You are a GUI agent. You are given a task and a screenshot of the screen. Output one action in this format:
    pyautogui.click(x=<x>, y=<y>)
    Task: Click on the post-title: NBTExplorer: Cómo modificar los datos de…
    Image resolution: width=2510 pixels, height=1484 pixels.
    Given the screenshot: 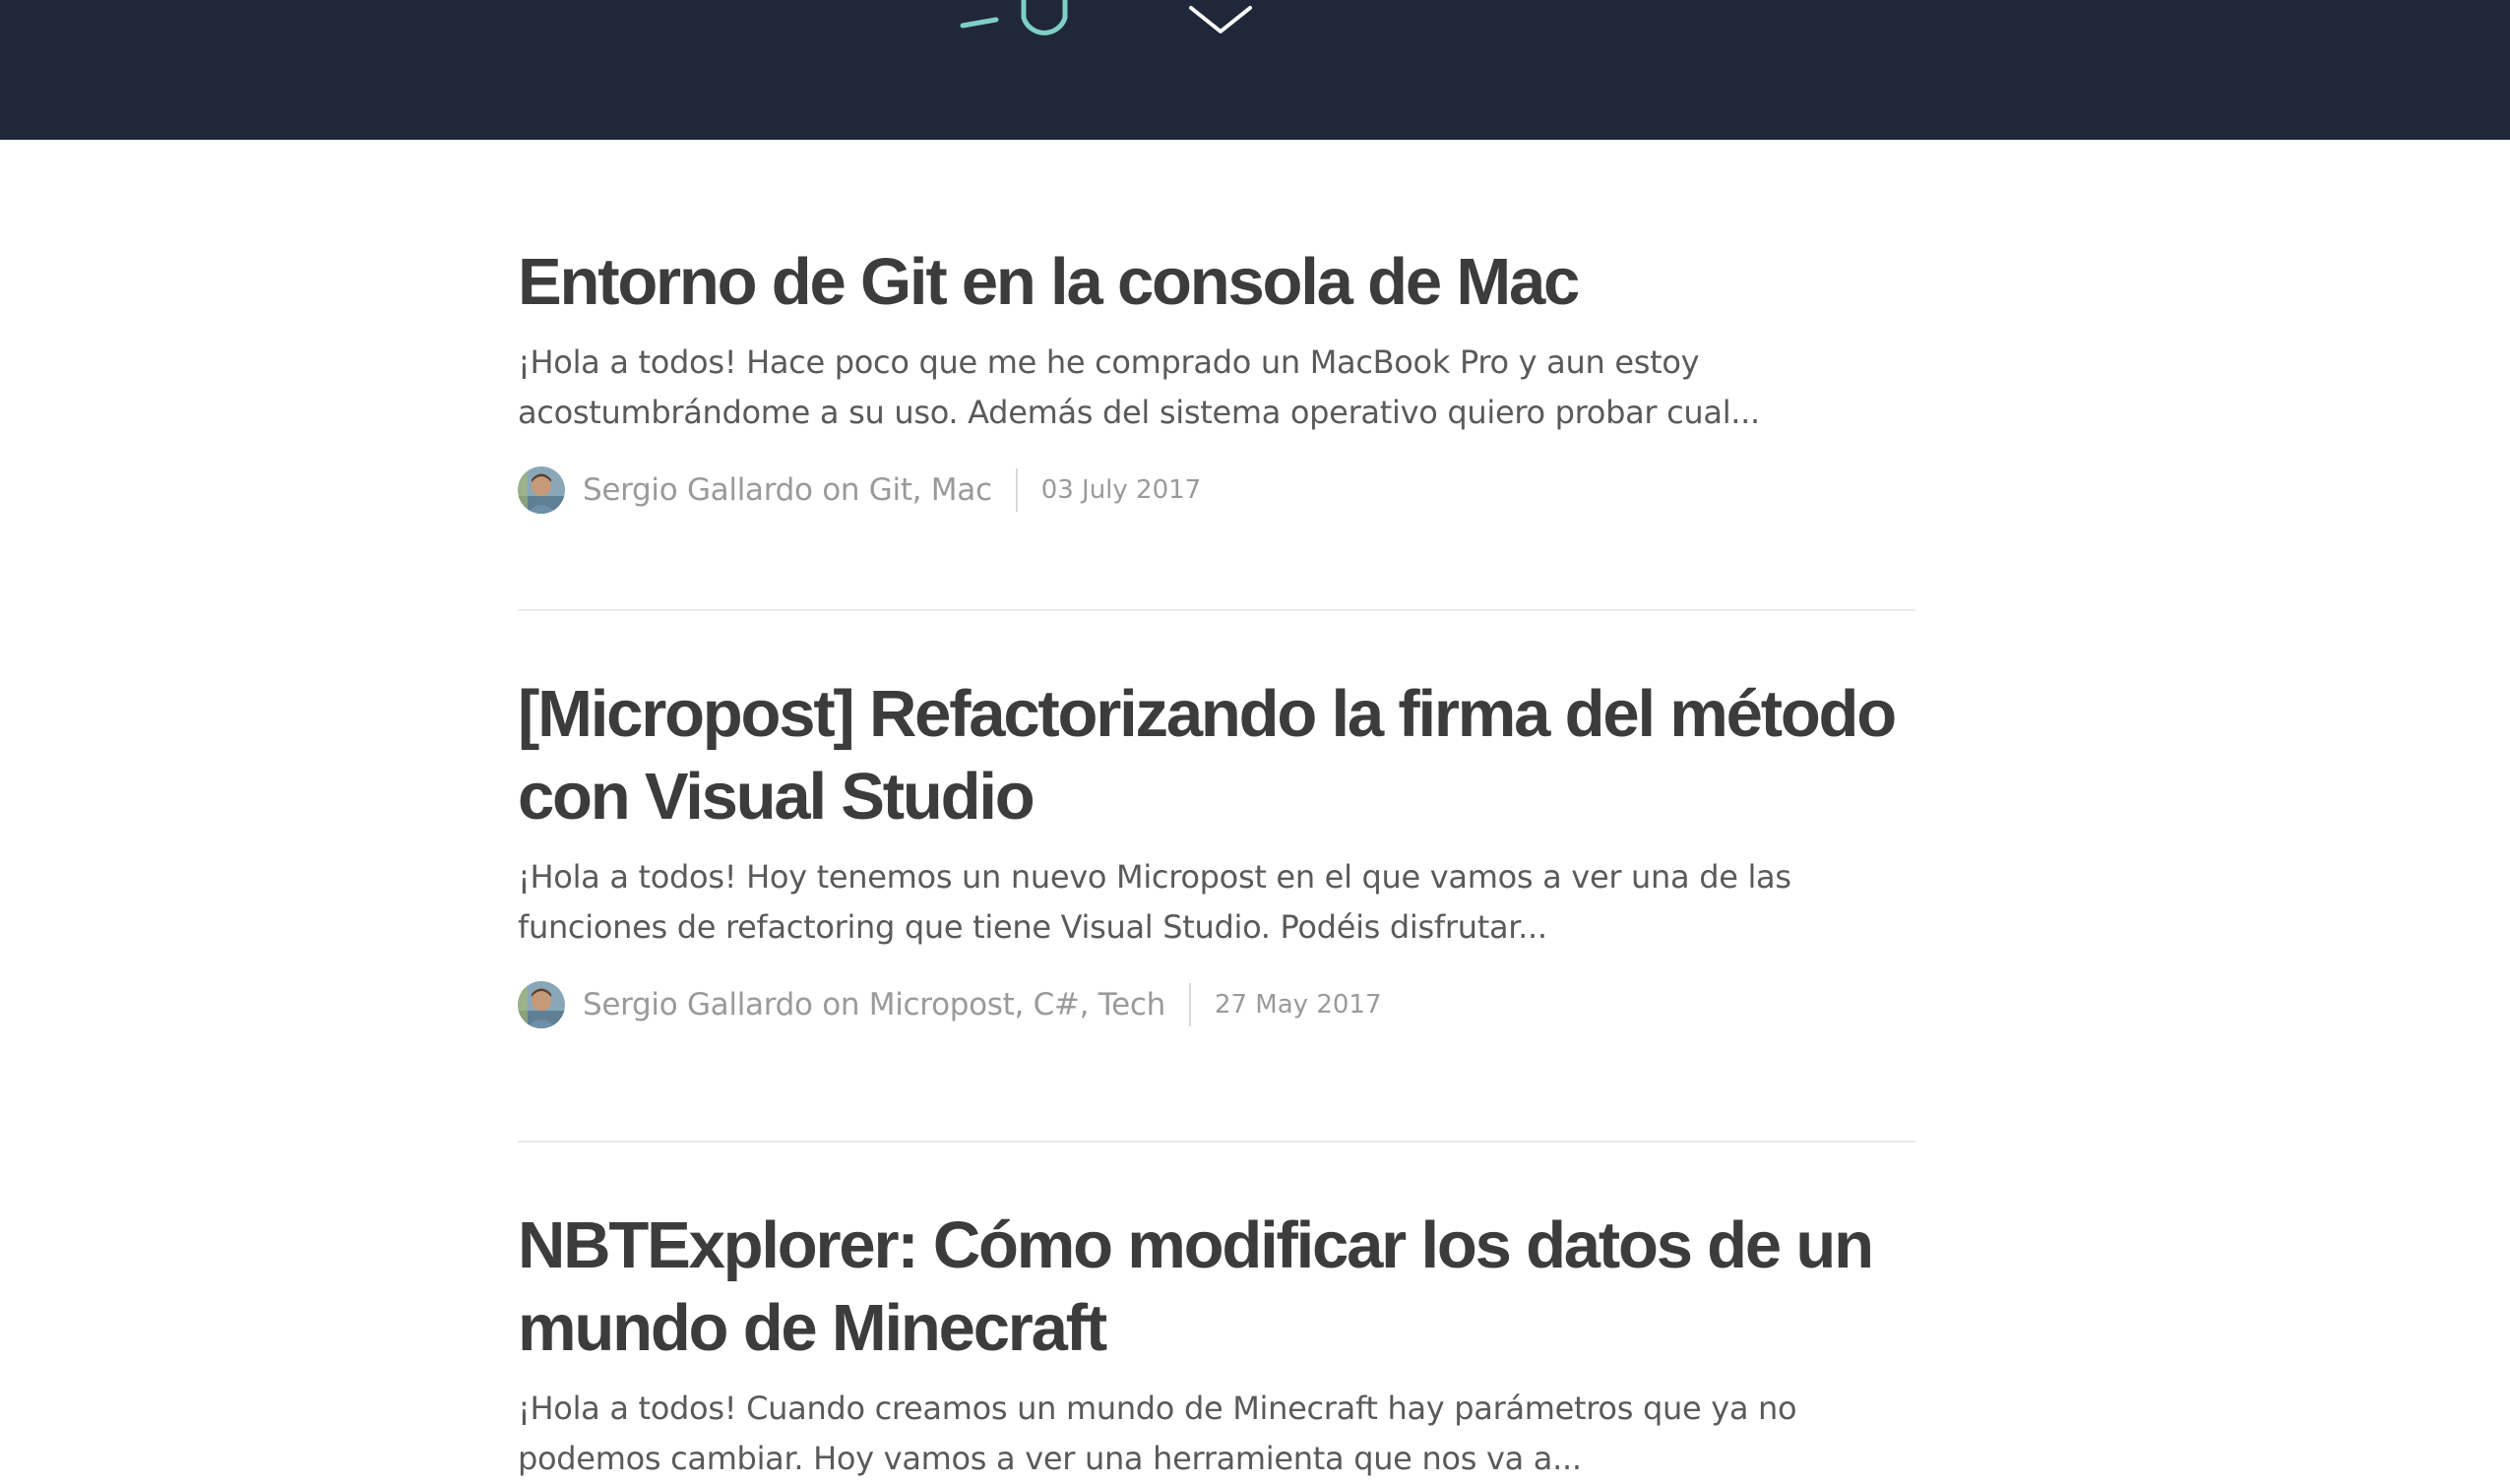 What is the action you would take?
    pyautogui.click(x=1216, y=1287)
    